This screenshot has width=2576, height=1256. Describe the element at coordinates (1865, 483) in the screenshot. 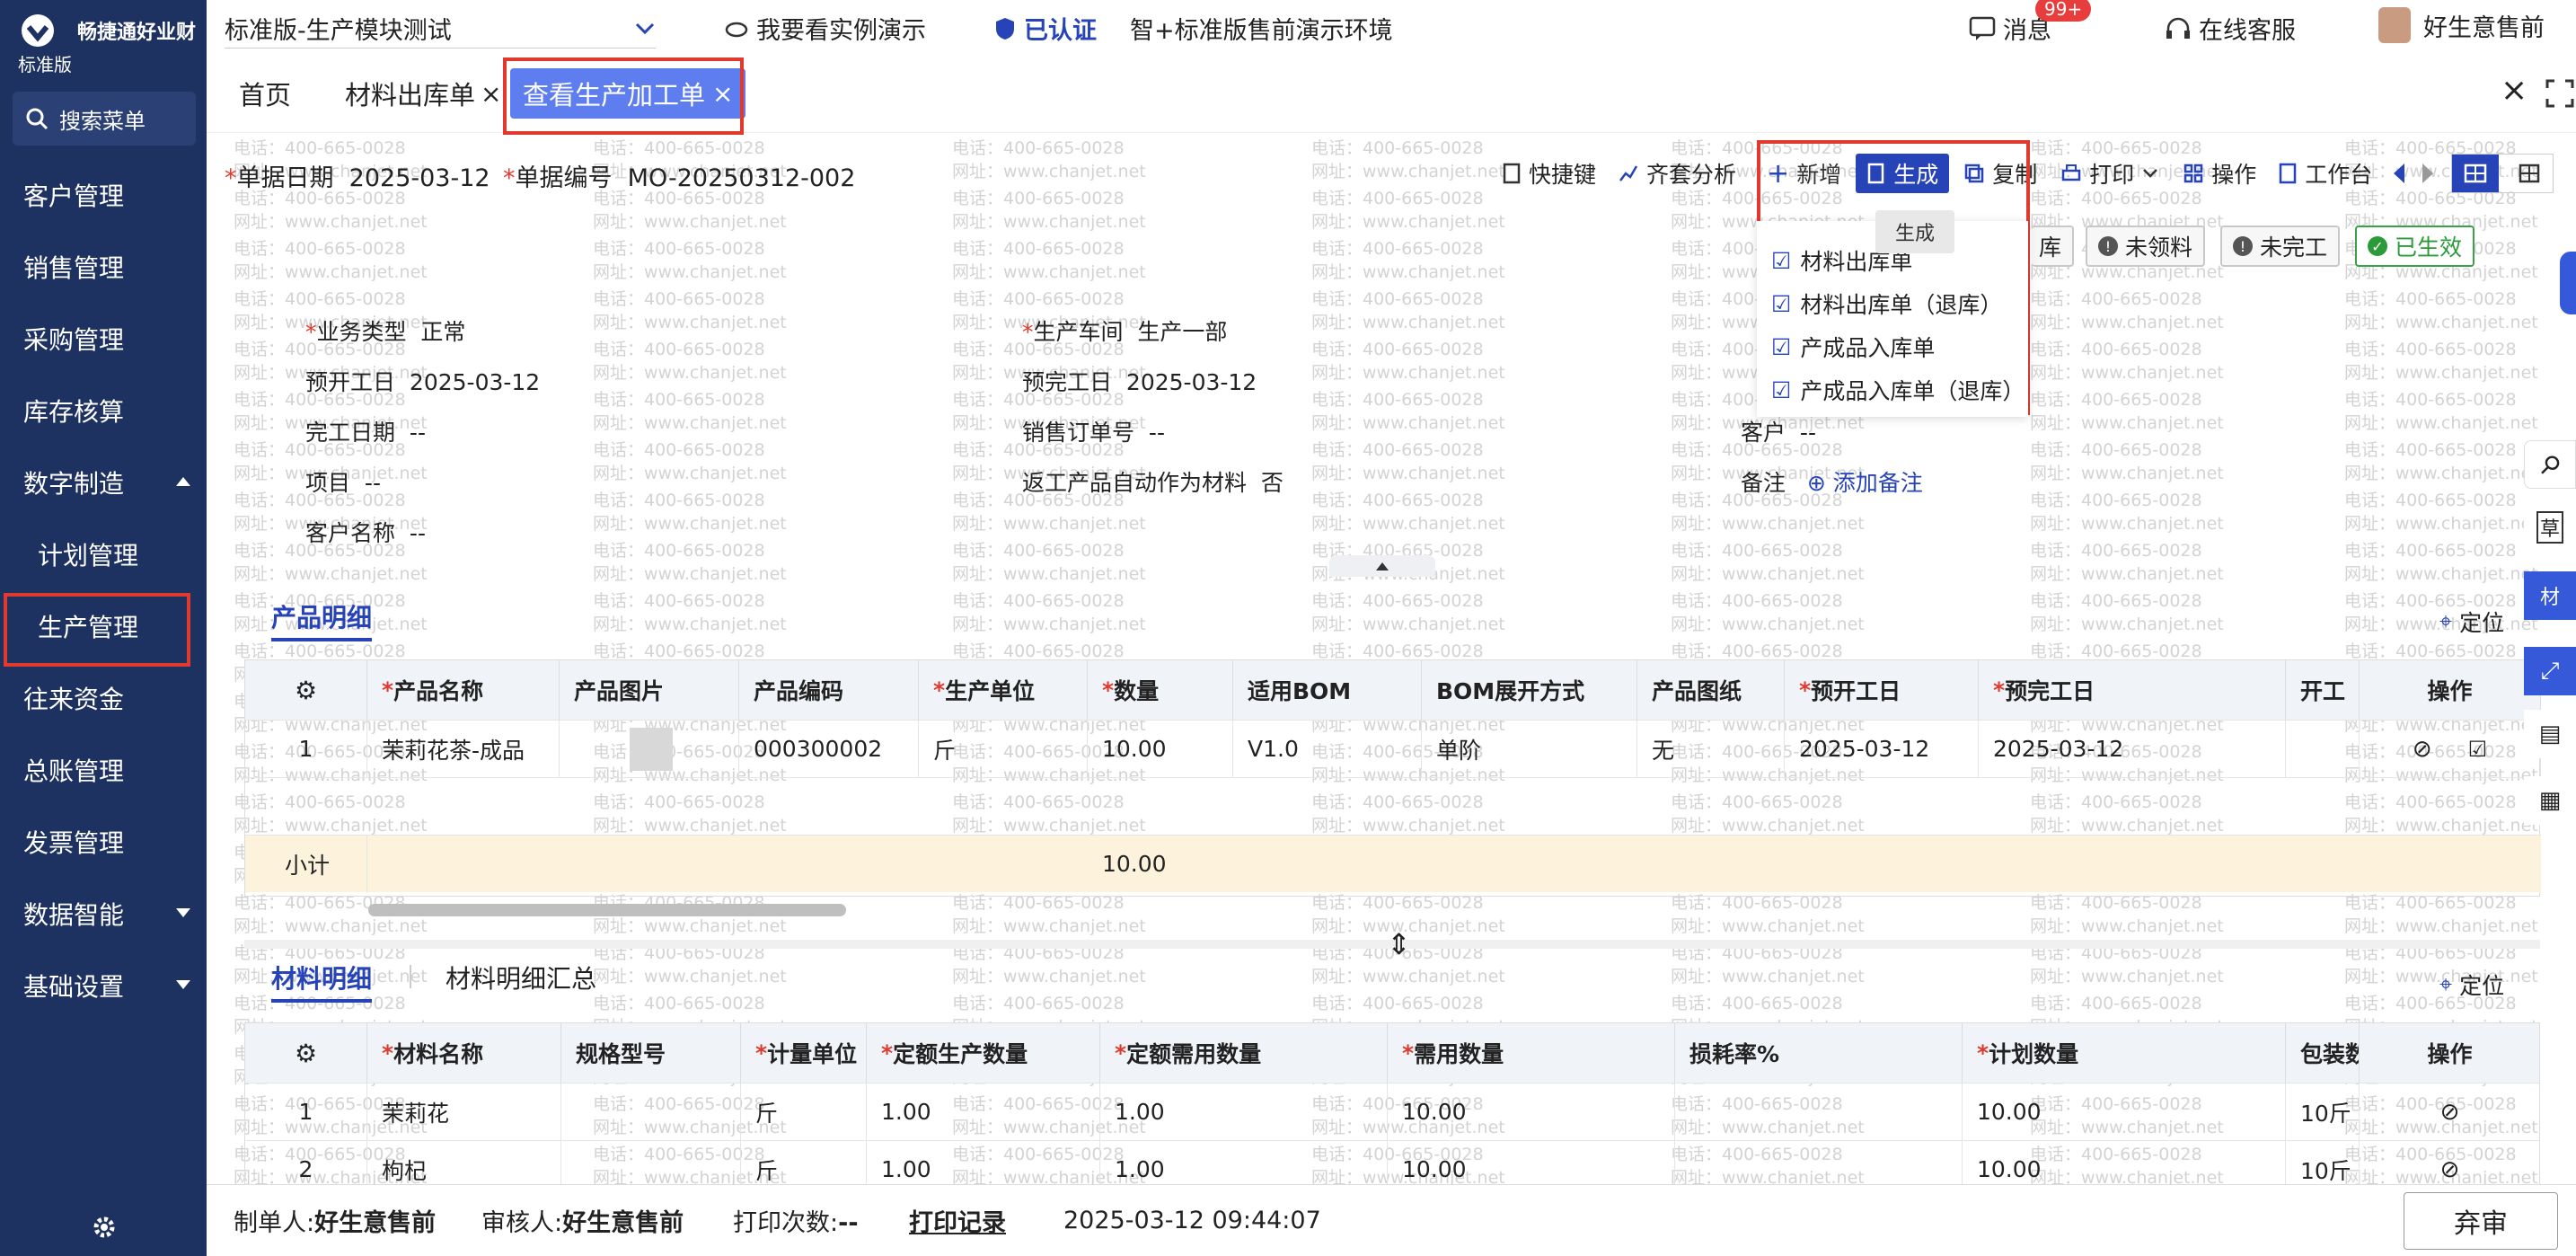

I see `add-note-link: ⊕ 添加备注` at that location.